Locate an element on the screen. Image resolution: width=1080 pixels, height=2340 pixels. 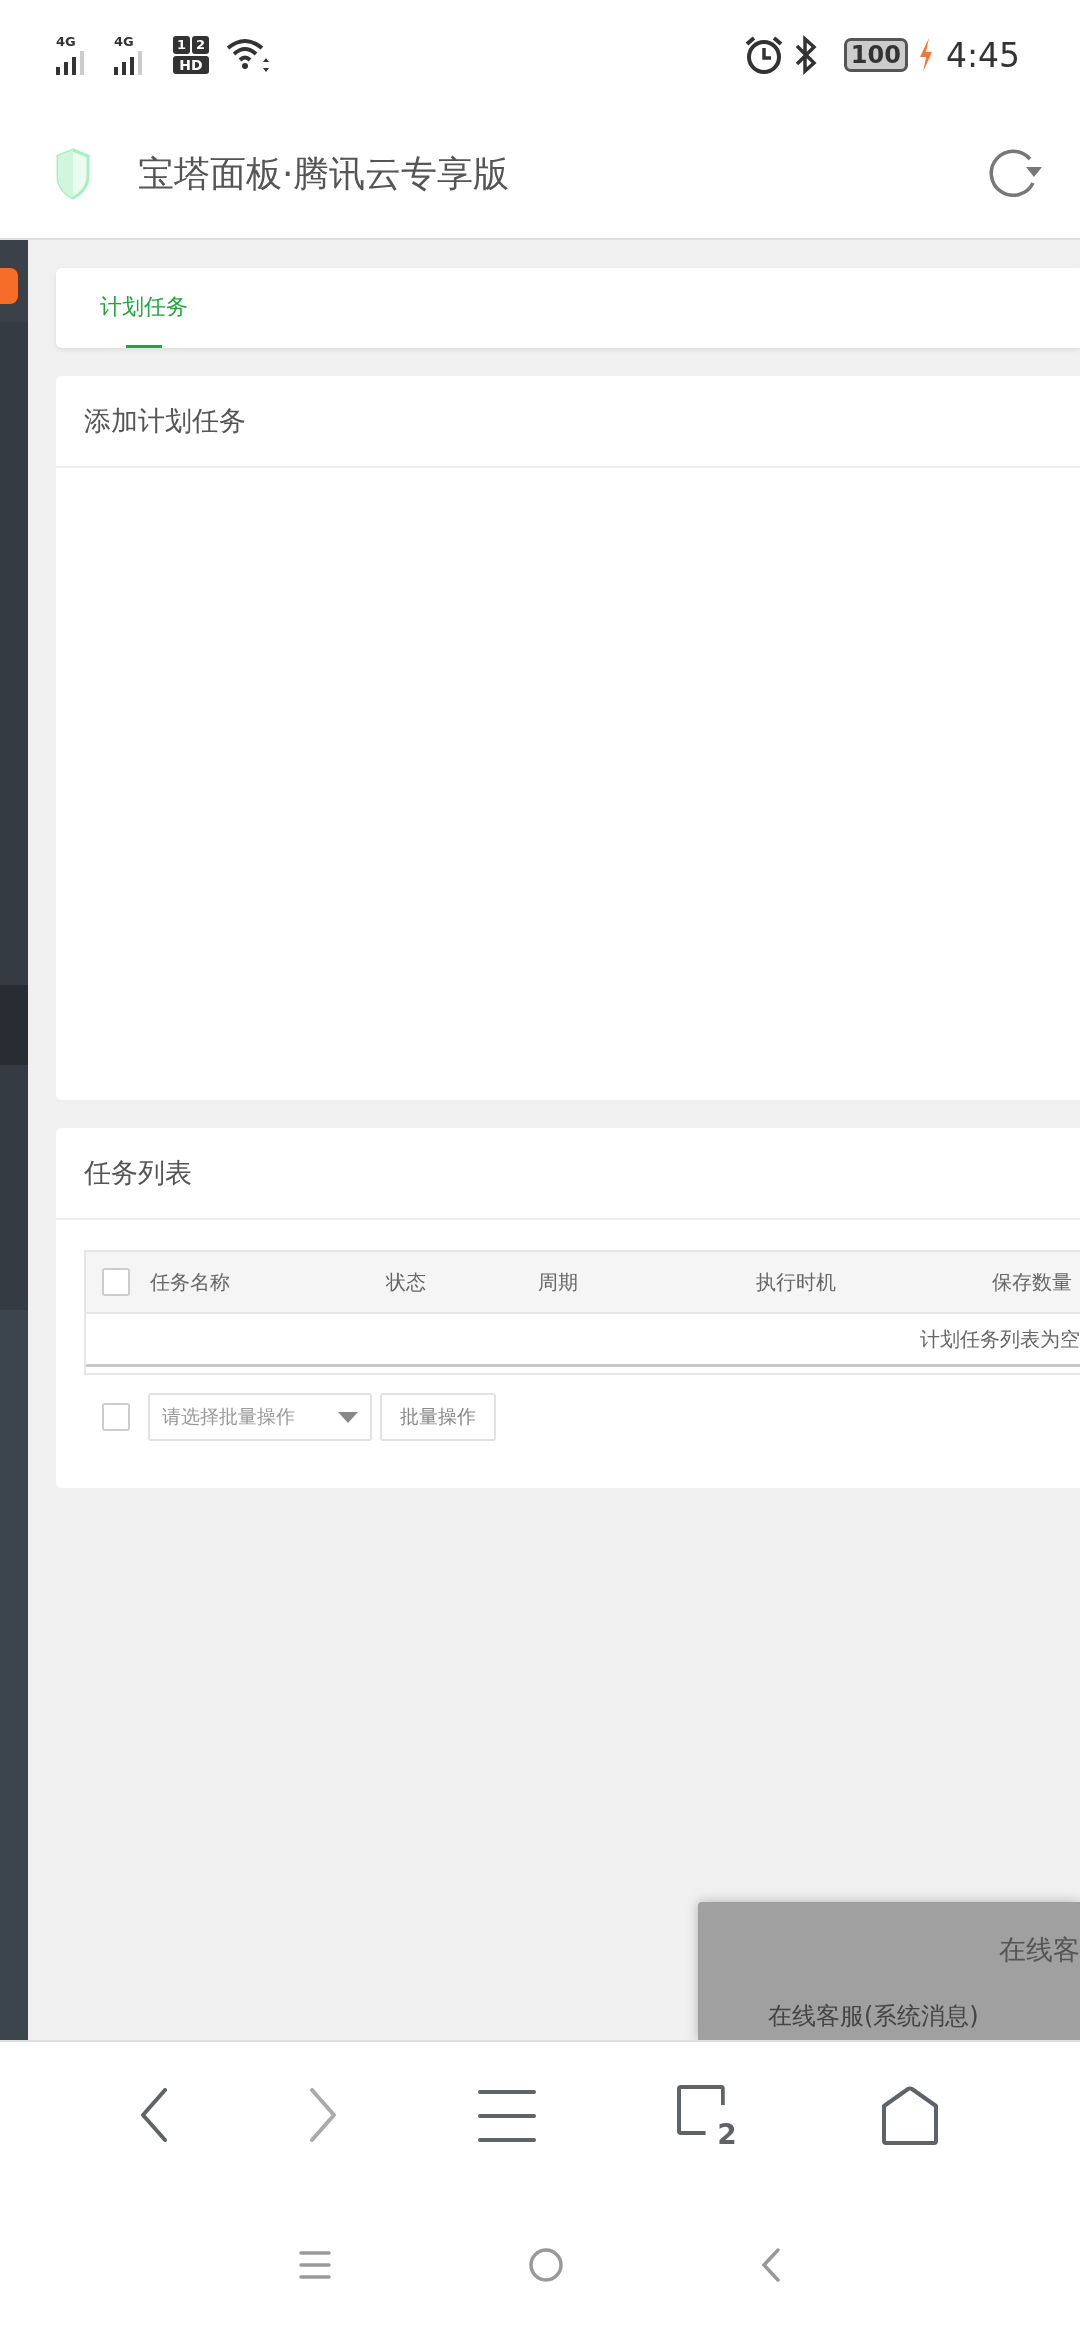
column-header: 执行时机 is located at coordinates (796, 1282).